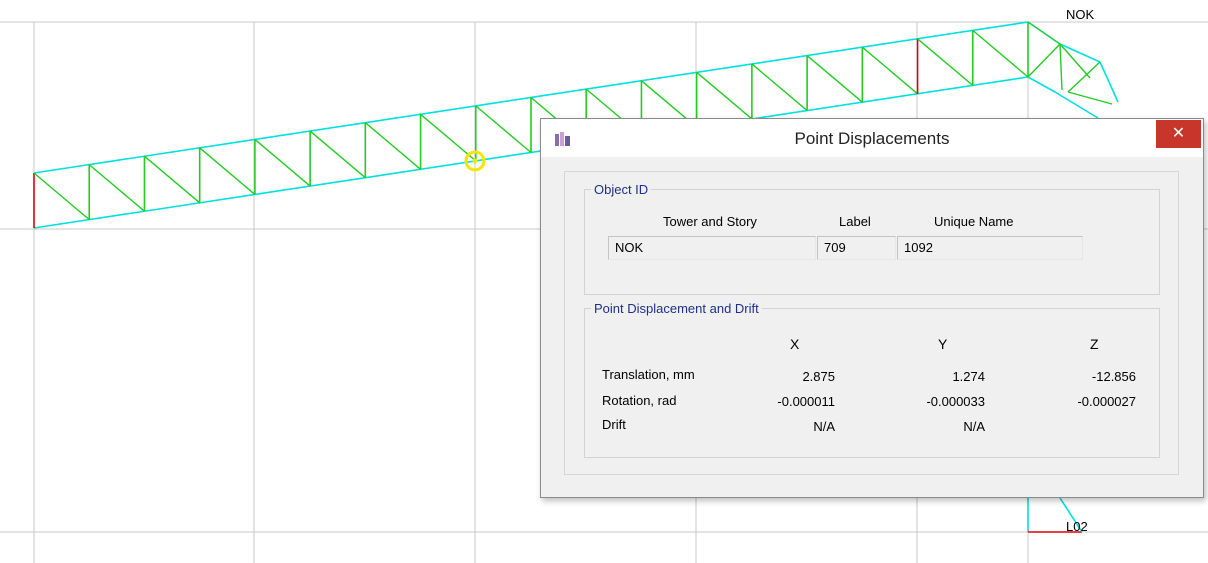  I want to click on selected-joint-center, so click(475, 161).